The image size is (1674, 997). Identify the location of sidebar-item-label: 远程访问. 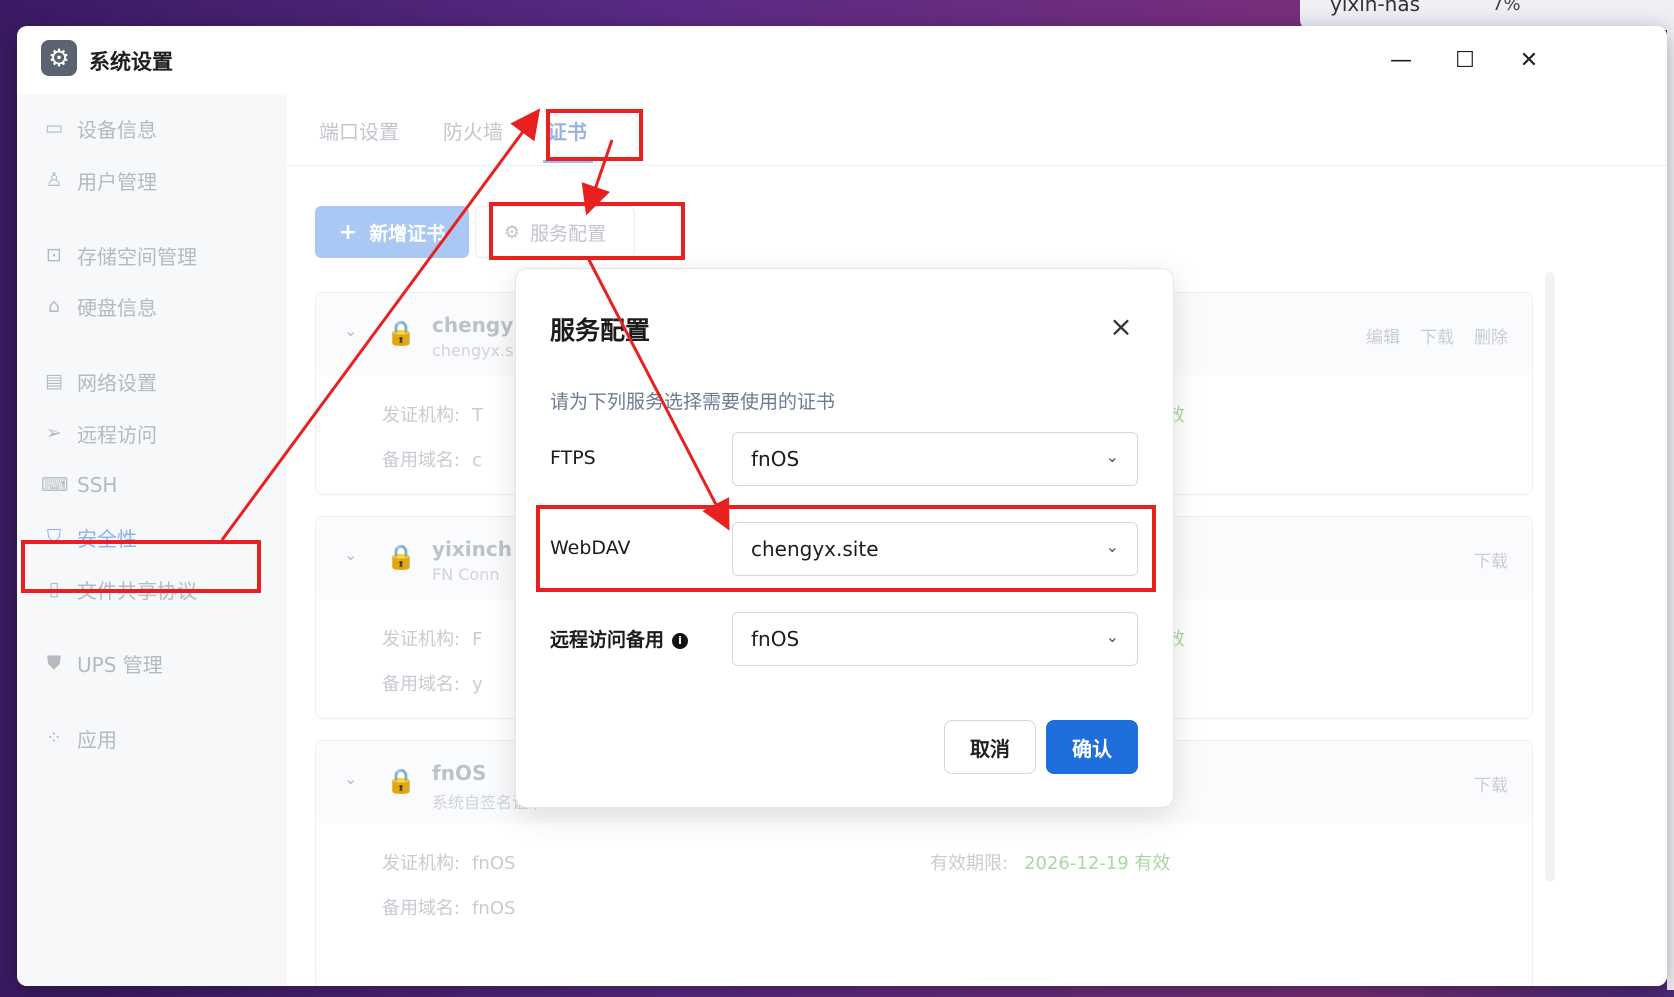
(117, 434).